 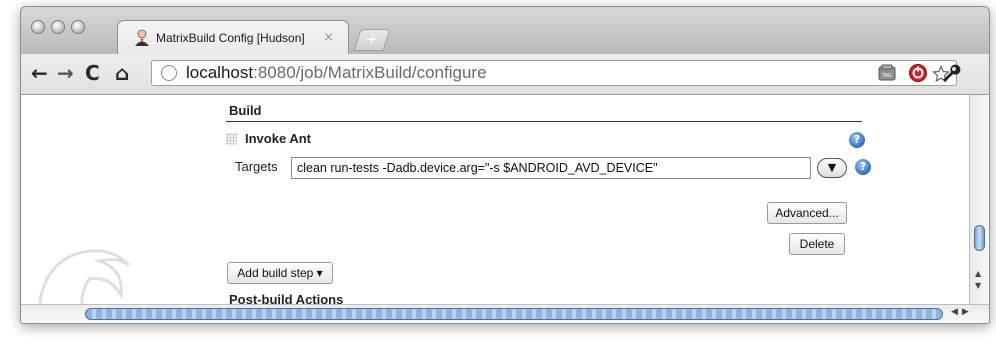 I want to click on address-bar: localhost:8080/job/MatrixBuild/configure, so click(x=554, y=73).